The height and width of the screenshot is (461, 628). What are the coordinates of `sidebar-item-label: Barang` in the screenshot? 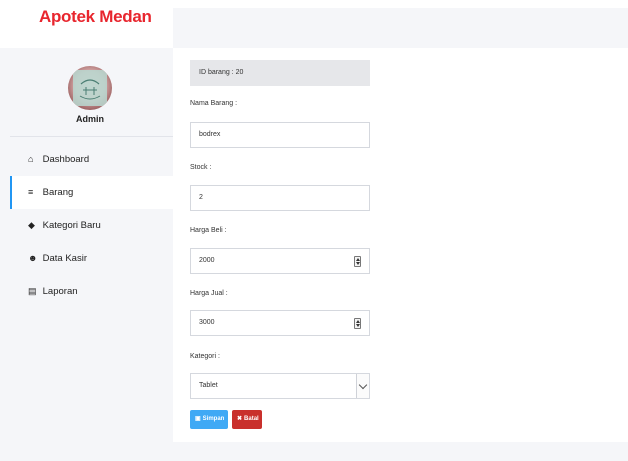 It's located at (58, 192).